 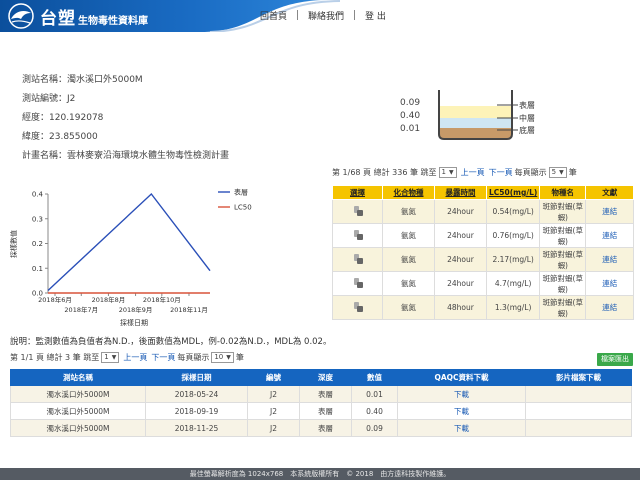 What do you see at coordinates (483, 307) in the screenshot?
I see `table-row: 氨氮 48hour 1.3(mg/L) 斑節對蝦(草蝦) 連結` at bounding box center [483, 307].